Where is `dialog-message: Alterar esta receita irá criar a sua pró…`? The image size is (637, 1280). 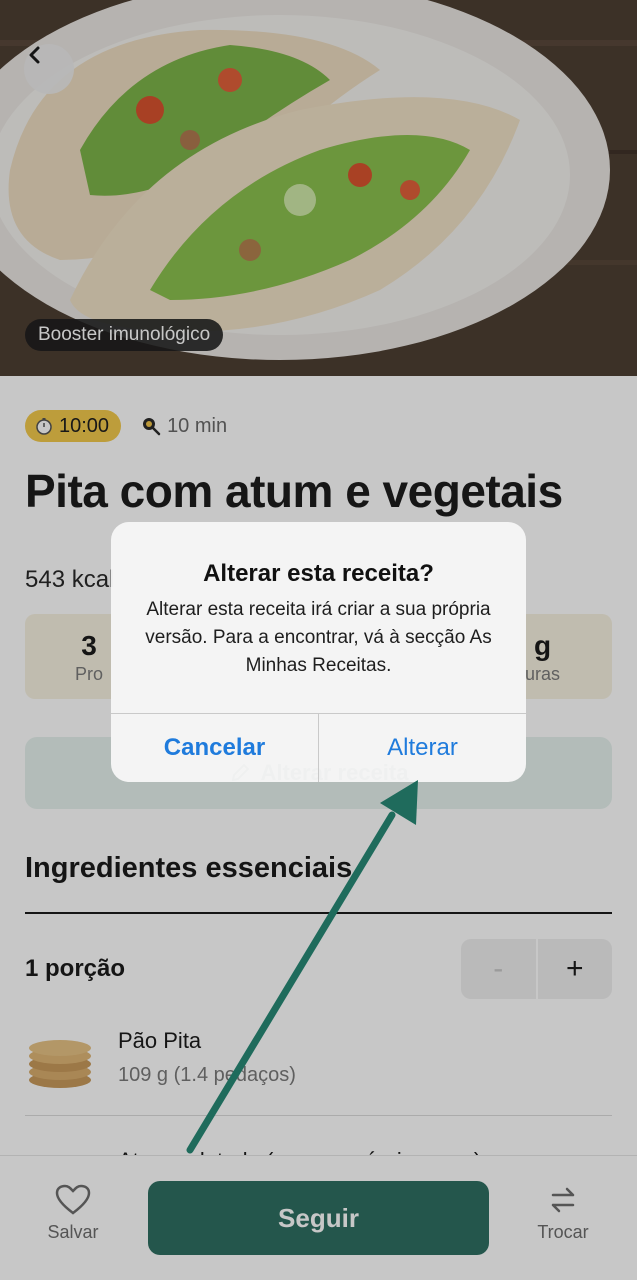
dialog-message: Alterar esta receita irá criar a sua pró… is located at coordinates (318, 637).